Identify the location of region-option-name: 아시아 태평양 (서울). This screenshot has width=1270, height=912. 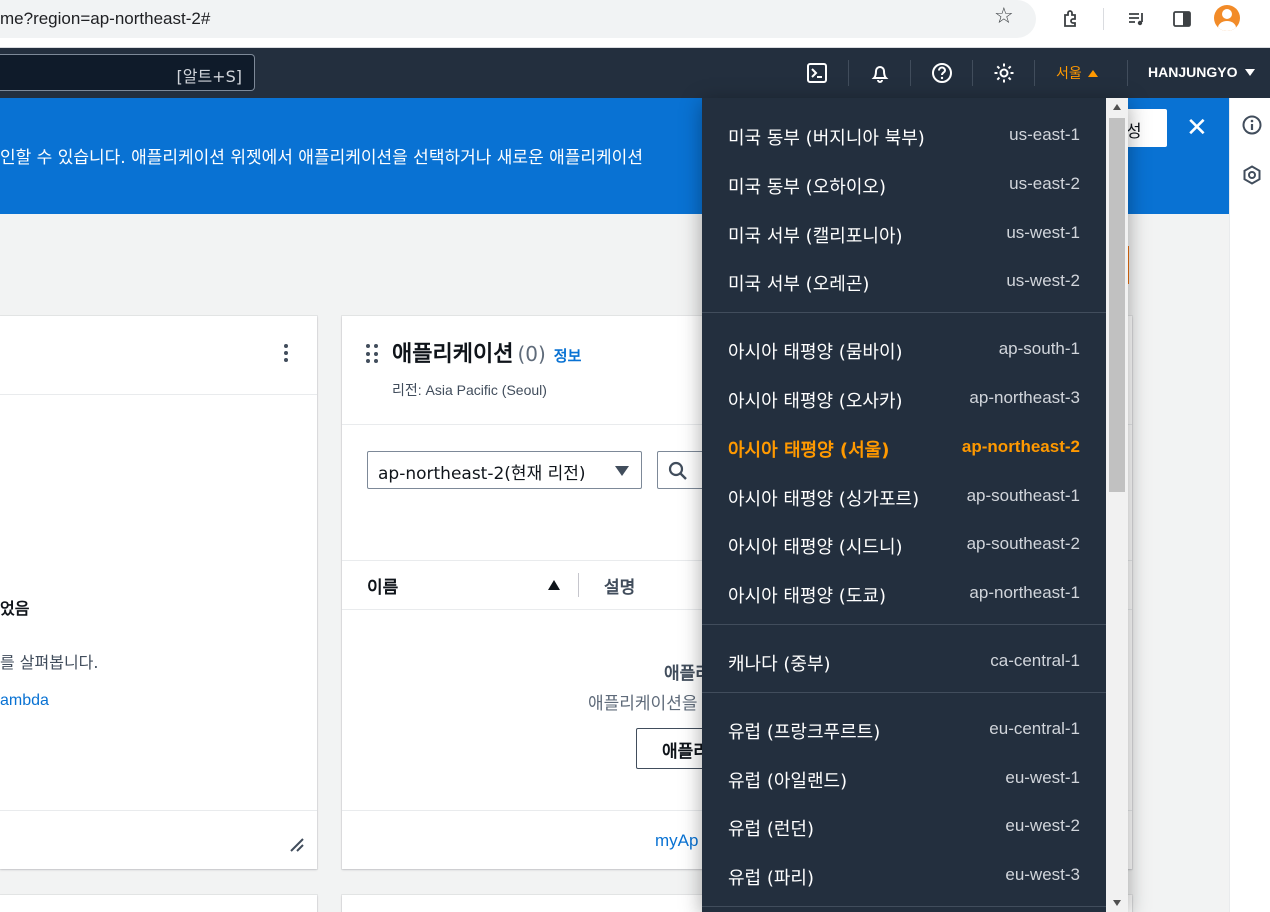
(809, 450).